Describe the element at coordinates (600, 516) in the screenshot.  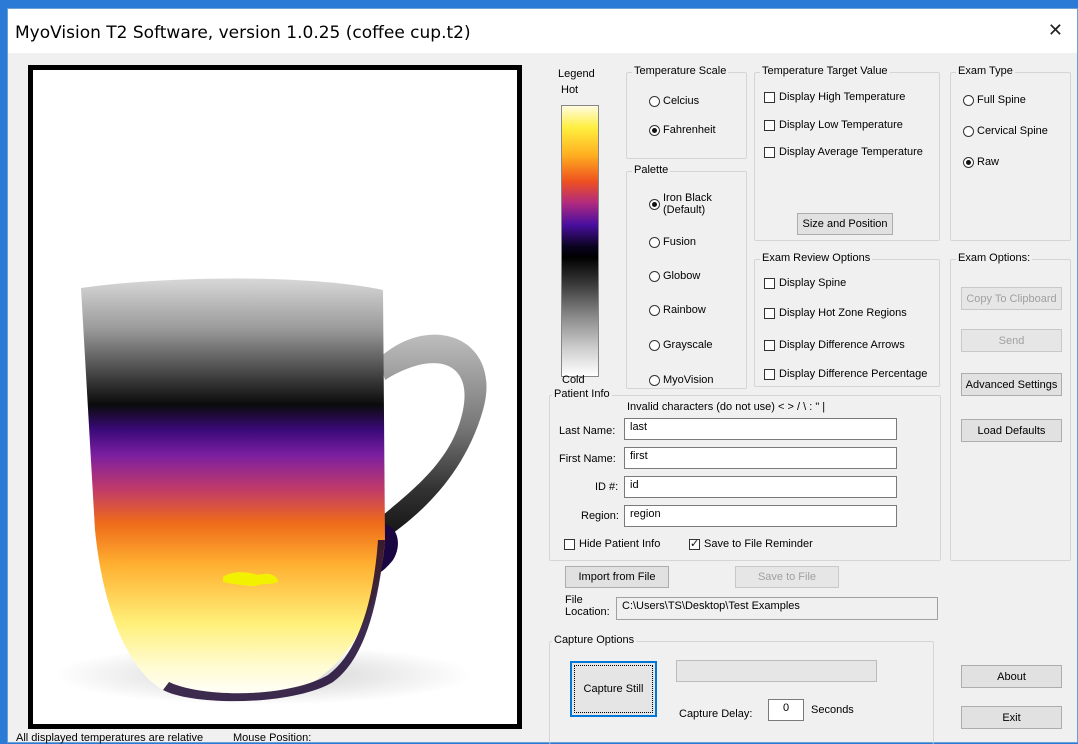
I see `region-label: Region:` at that location.